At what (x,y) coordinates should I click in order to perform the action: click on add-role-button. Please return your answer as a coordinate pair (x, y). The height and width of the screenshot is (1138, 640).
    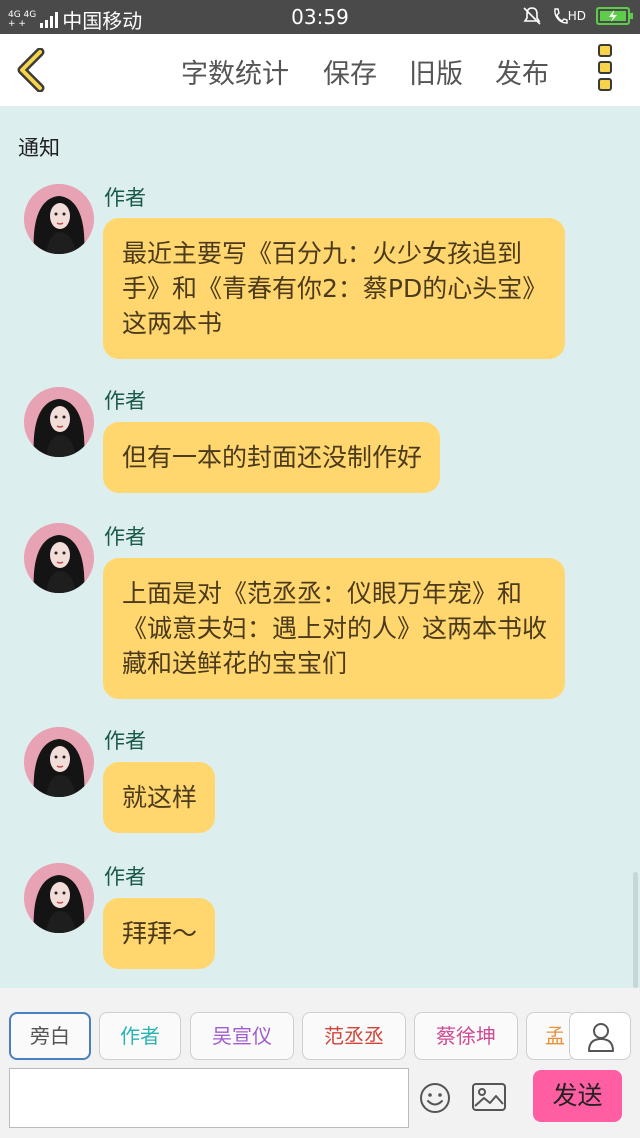
    Looking at the image, I should click on (600, 1036).